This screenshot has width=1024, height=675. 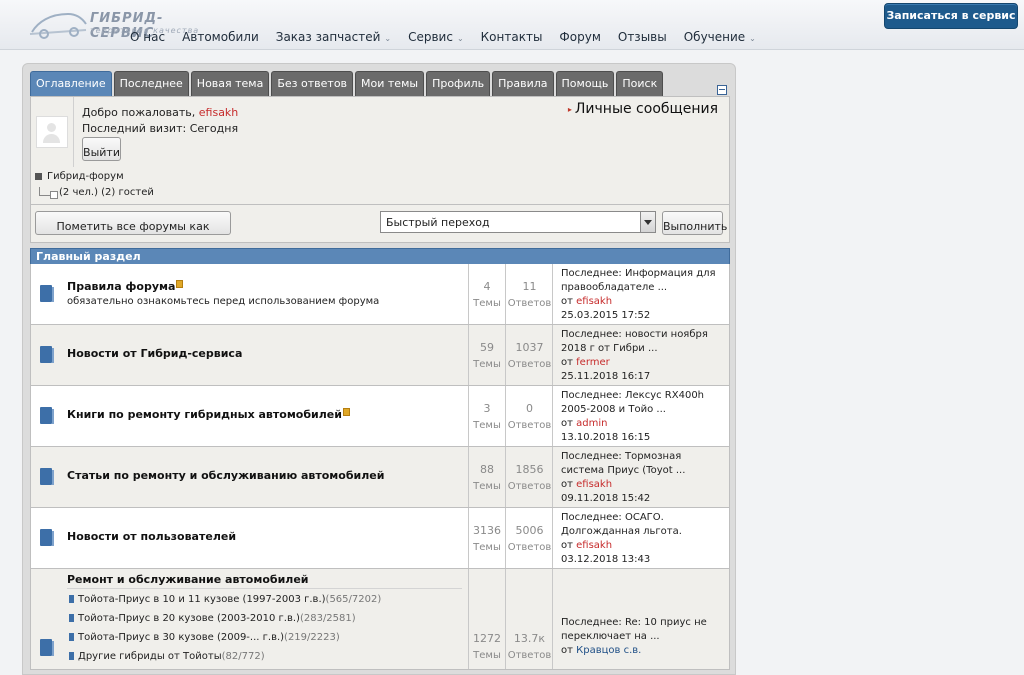 What do you see at coordinates (606, 498) in the screenshot?
I see `last-post-date: 09.11.2018 15:42` at bounding box center [606, 498].